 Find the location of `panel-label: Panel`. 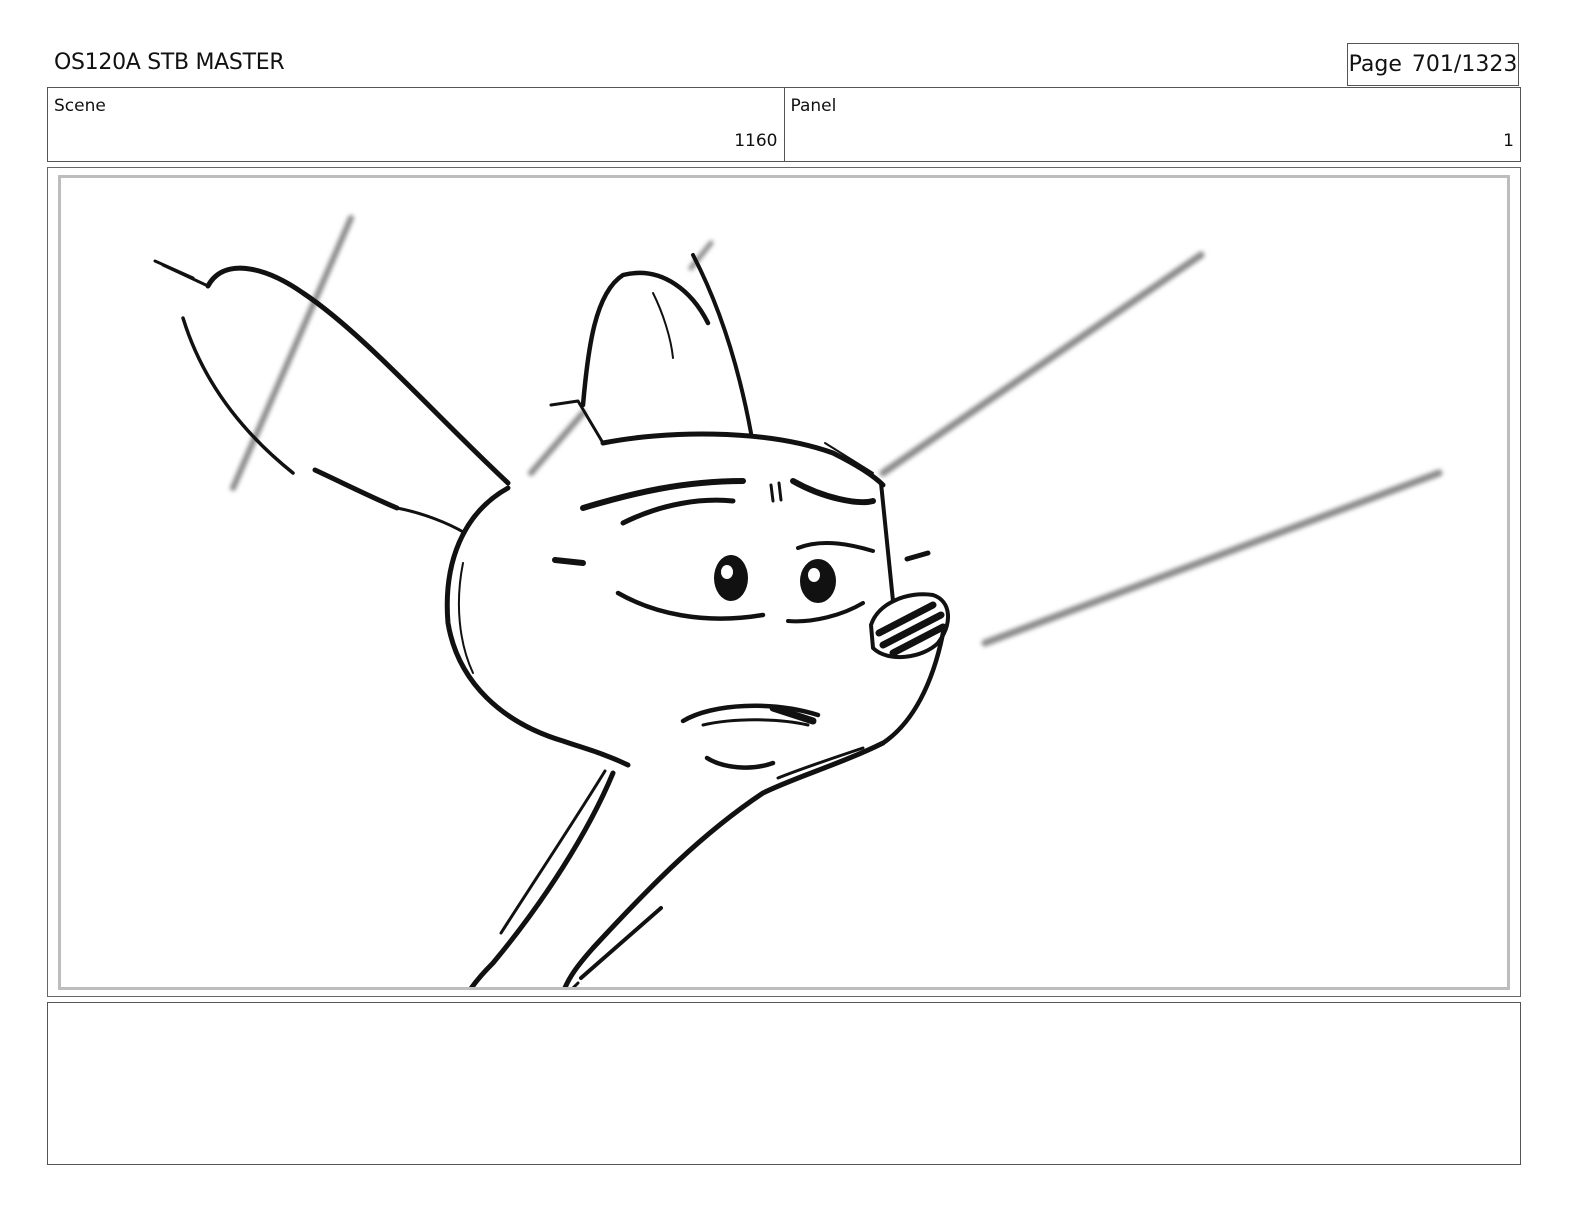

panel-label: Panel is located at coordinates (813, 106).